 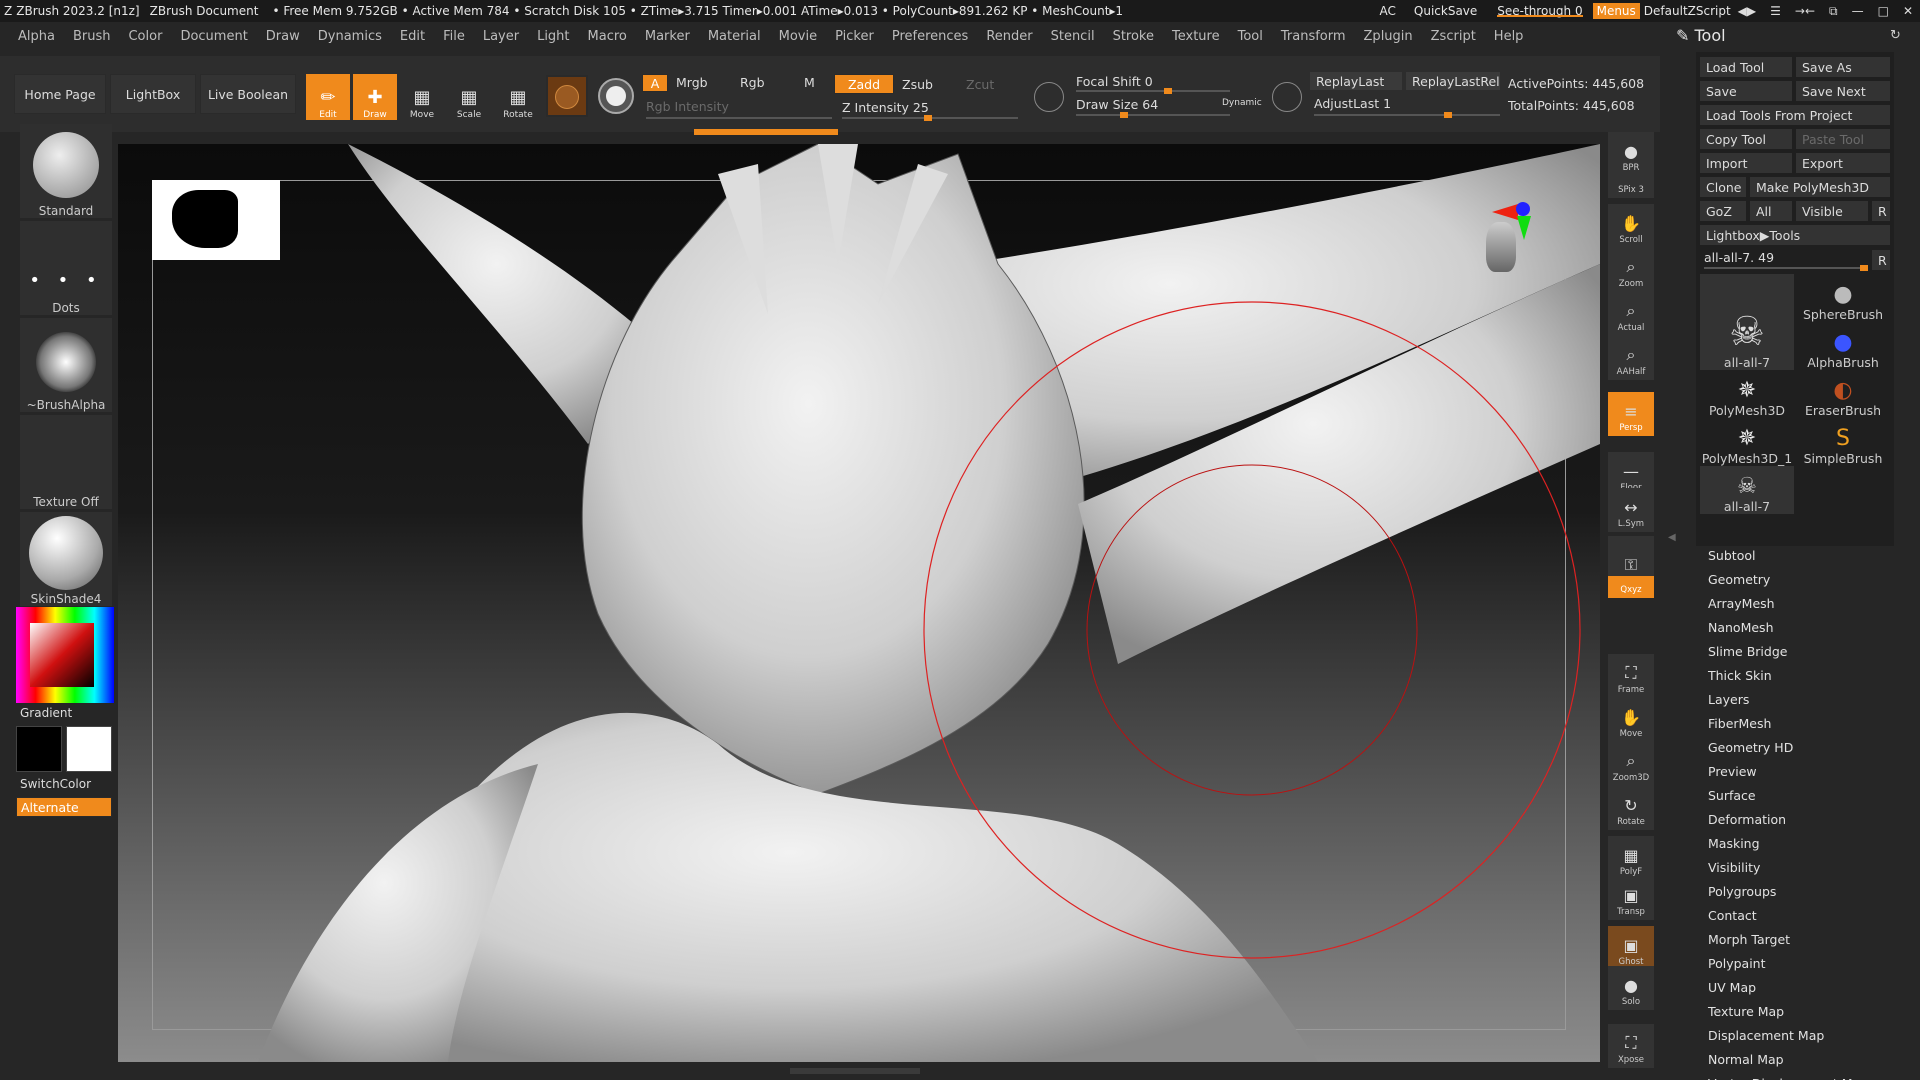 I want to click on subpalette-thick-skin: Thick Skin, so click(x=1740, y=675).